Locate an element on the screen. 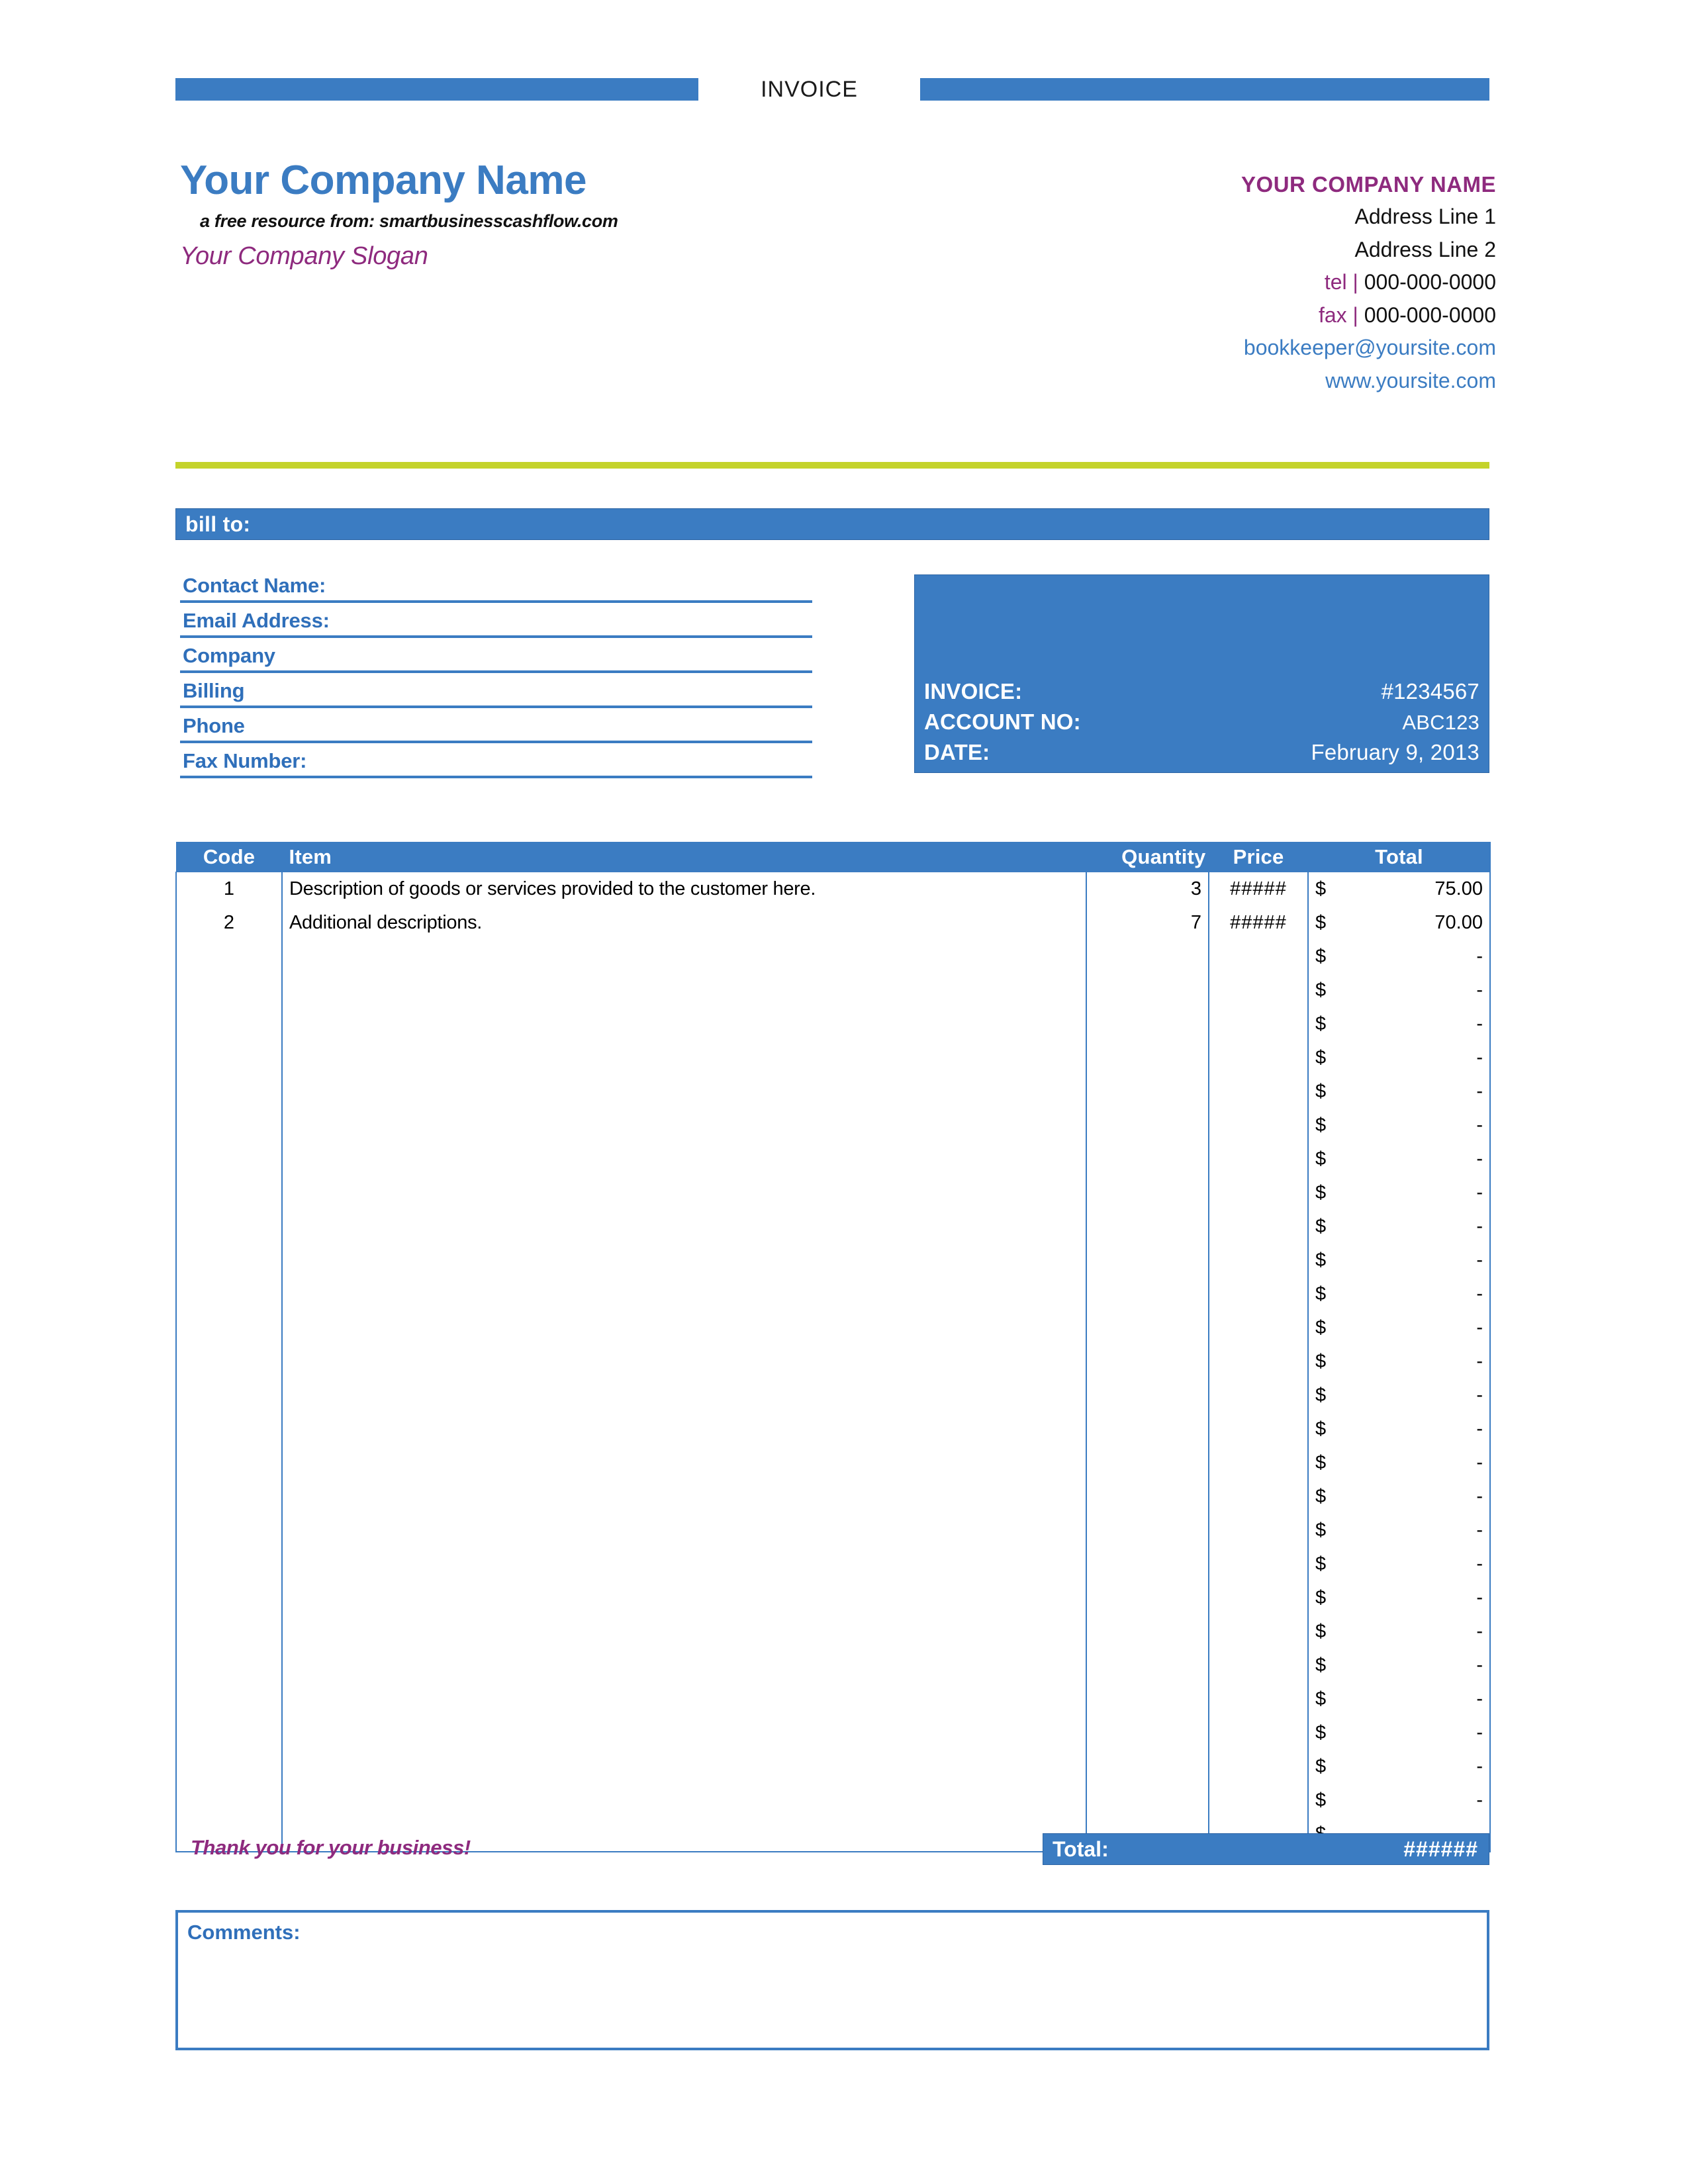  comments-box: Comments: is located at coordinates (832, 1980).